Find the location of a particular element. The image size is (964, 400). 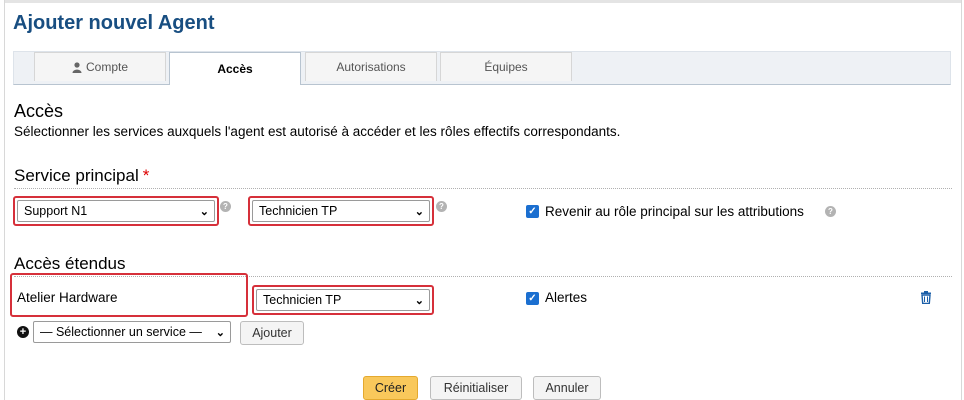

primary-role-select: Technicien TP ⌄ is located at coordinates (341, 211).